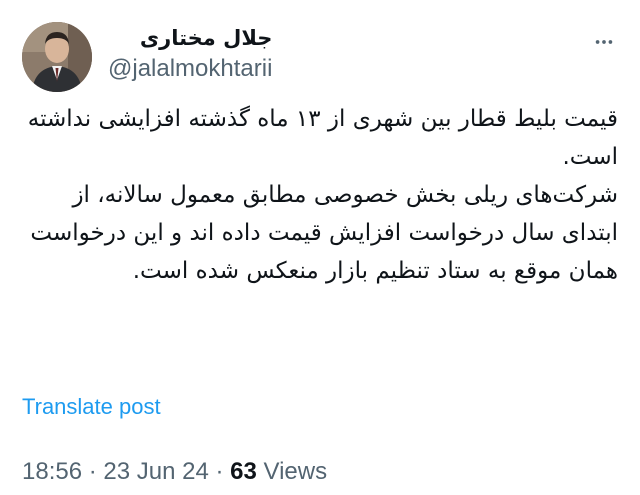 The height and width of the screenshot is (495, 640). Describe the element at coordinates (190, 69) in the screenshot. I see `user-handle: @jalalmokhtarii` at that location.